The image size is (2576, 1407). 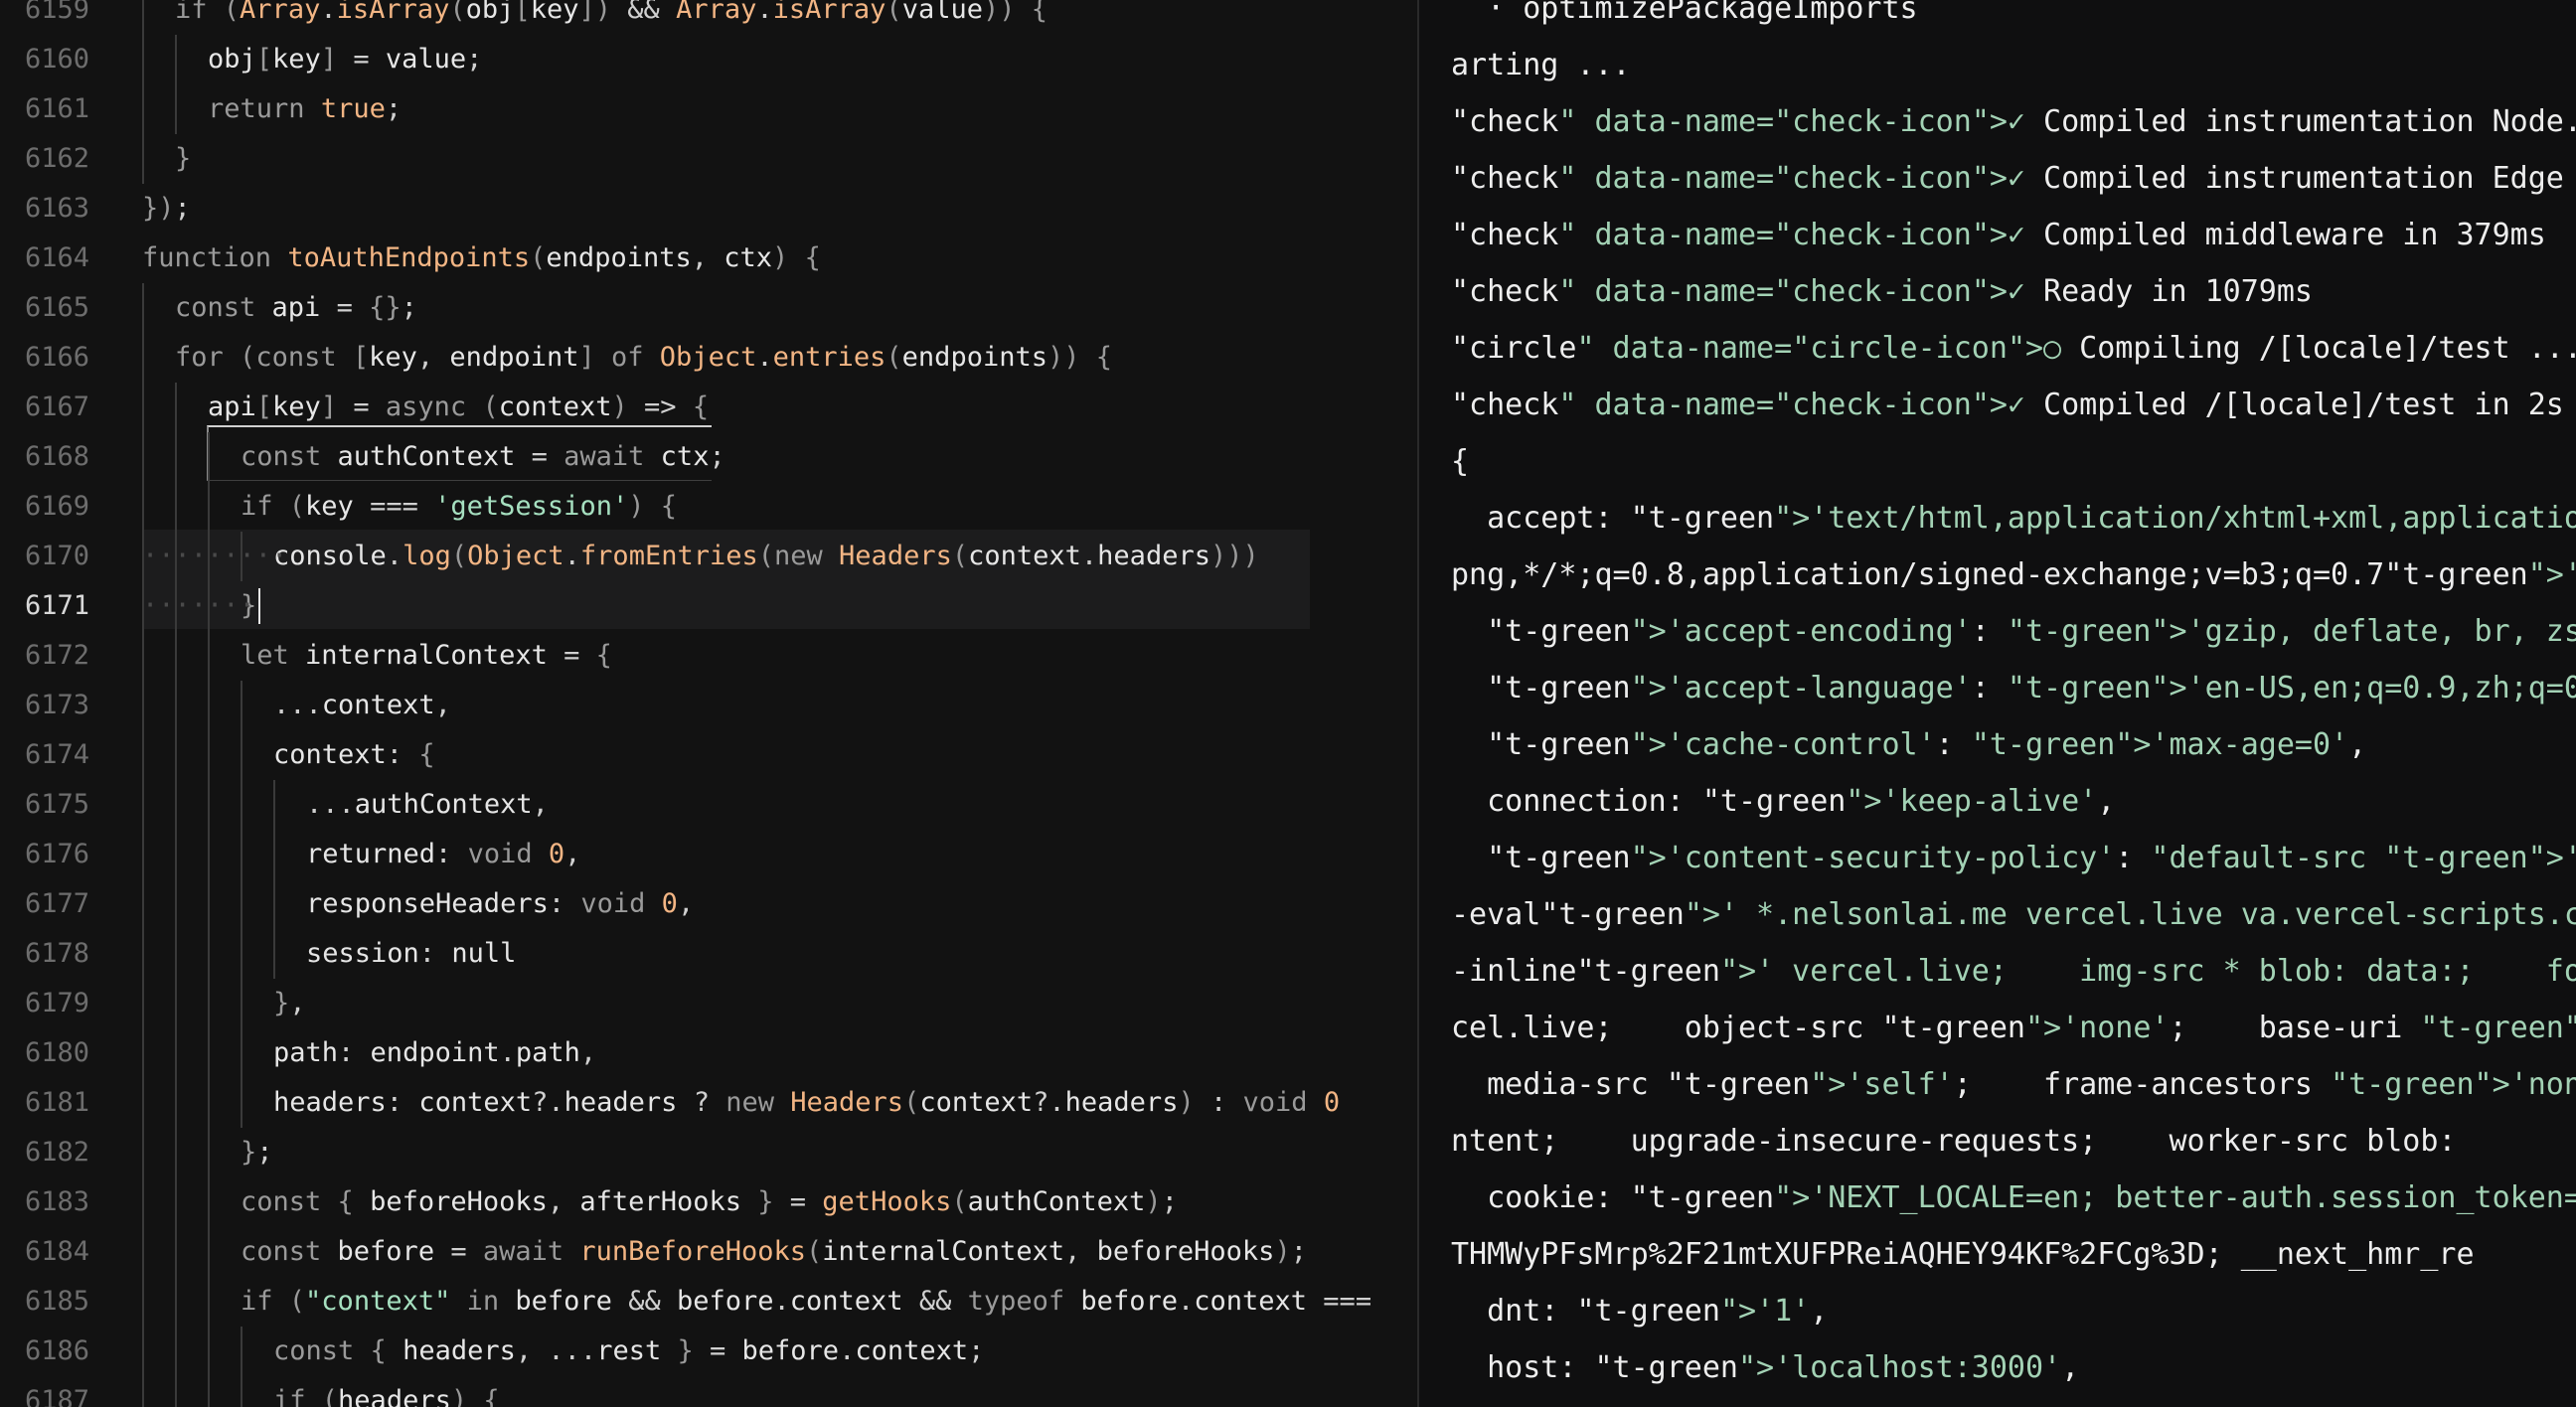 What do you see at coordinates (829, 457) in the screenshot?
I see `code-line: const authContext = await ctx;` at bounding box center [829, 457].